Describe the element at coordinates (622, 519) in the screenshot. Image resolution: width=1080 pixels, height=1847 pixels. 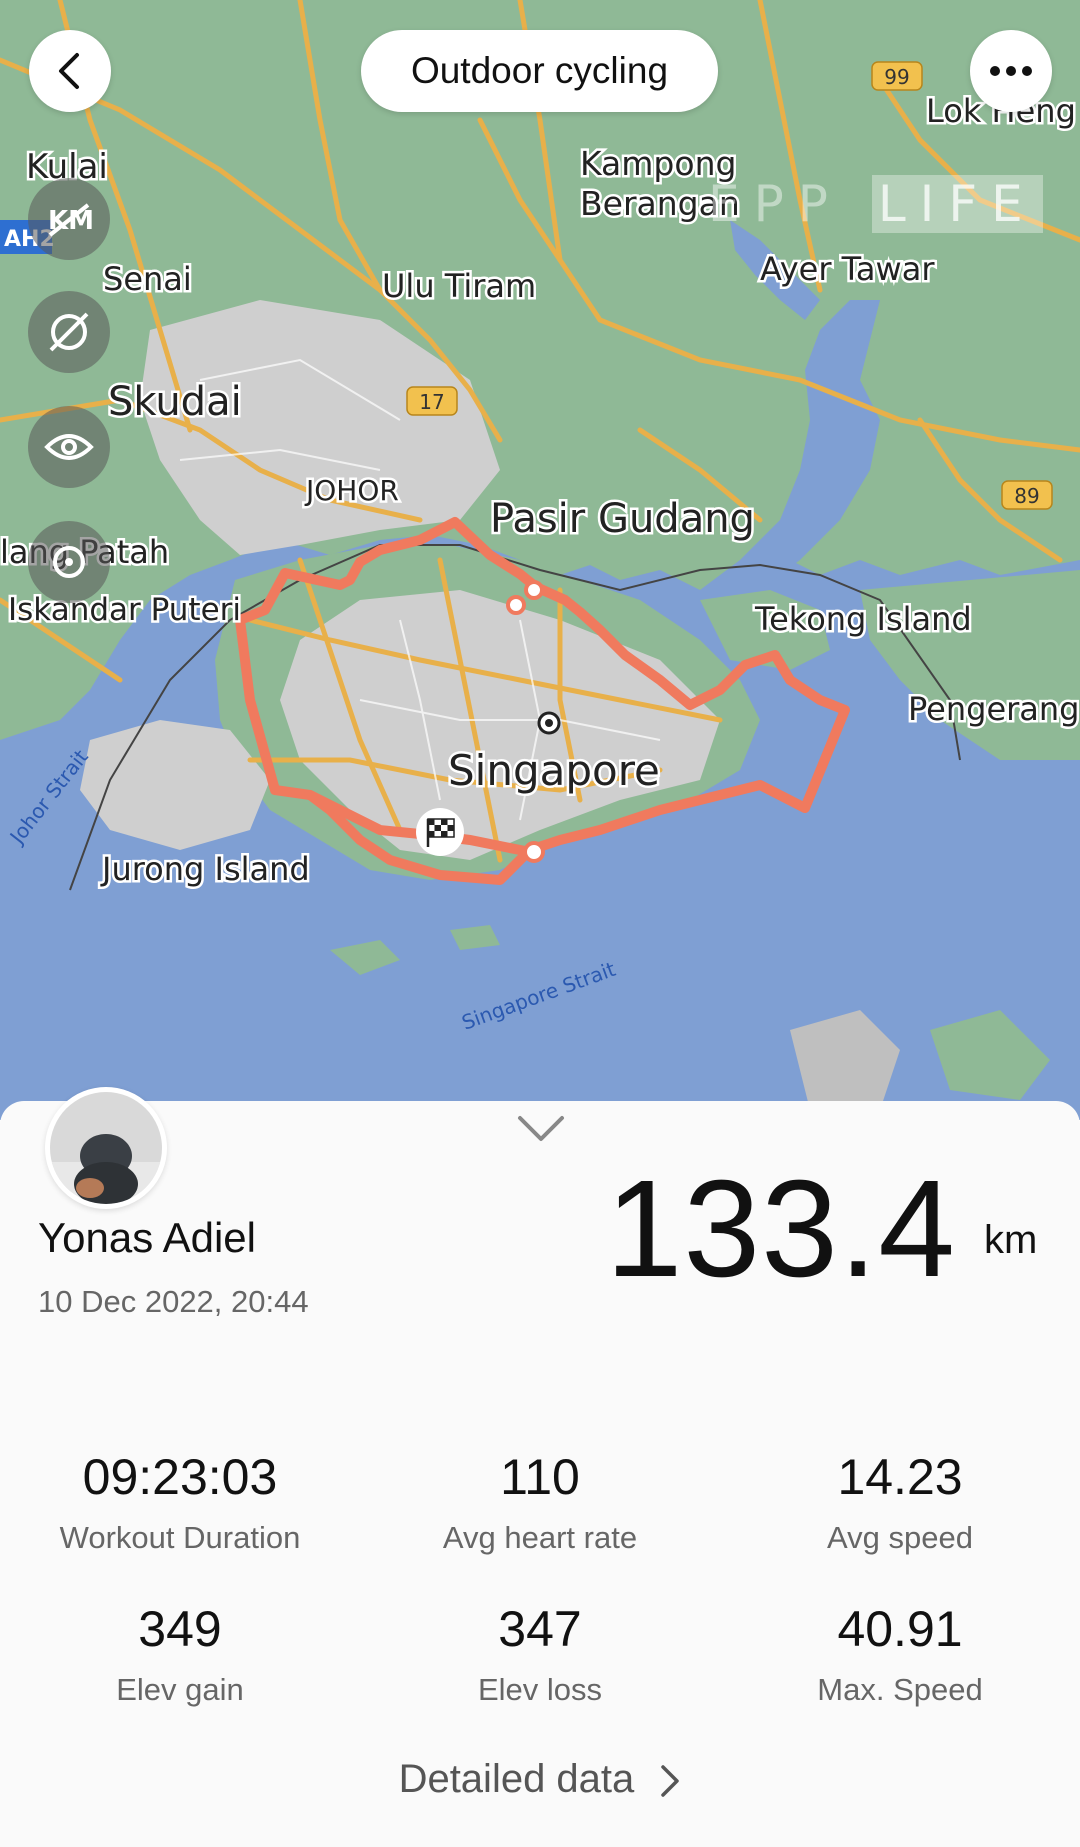
I see `label-pasir-gudang: Pasir Gudang` at that location.